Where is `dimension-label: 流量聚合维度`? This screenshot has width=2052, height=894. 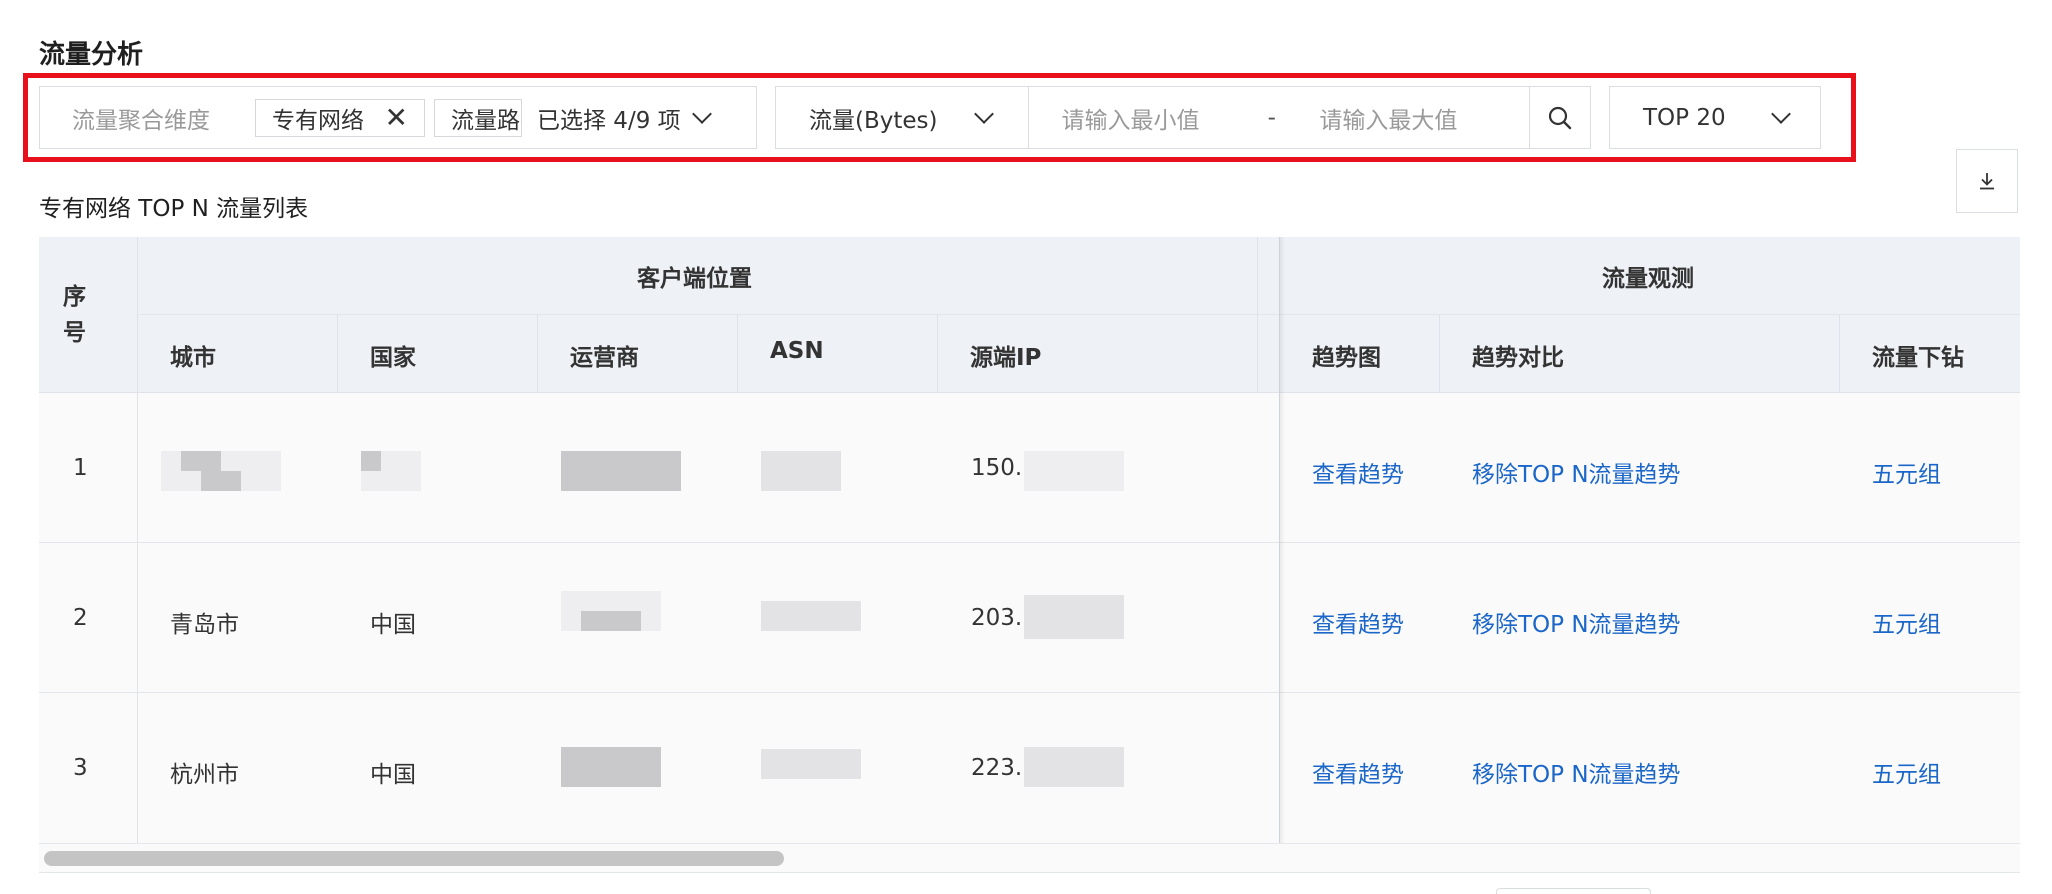 dimension-label: 流量聚合维度 is located at coordinates (141, 120).